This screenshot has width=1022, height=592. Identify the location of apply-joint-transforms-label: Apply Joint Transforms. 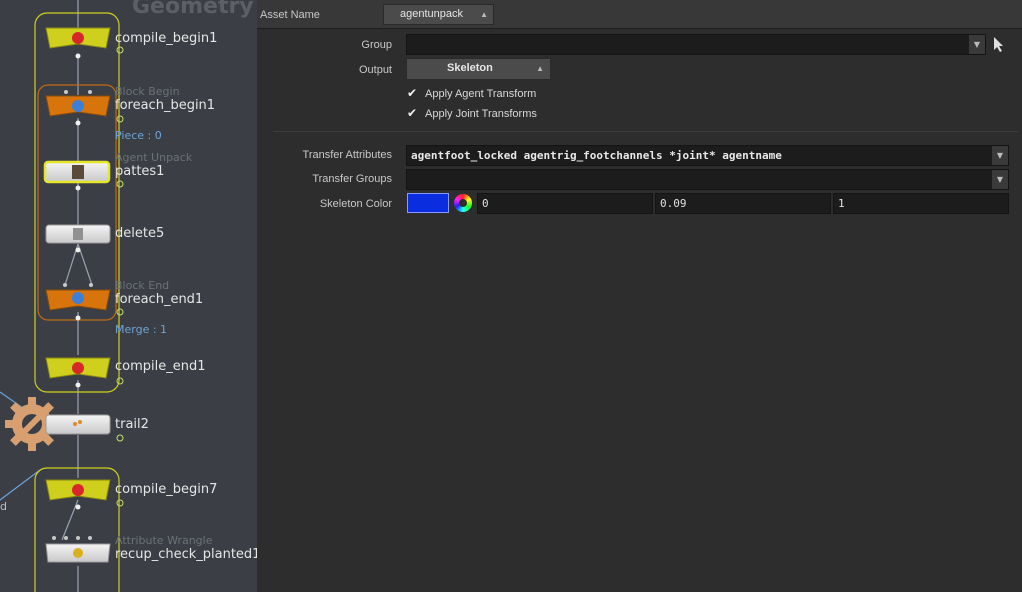
(481, 114).